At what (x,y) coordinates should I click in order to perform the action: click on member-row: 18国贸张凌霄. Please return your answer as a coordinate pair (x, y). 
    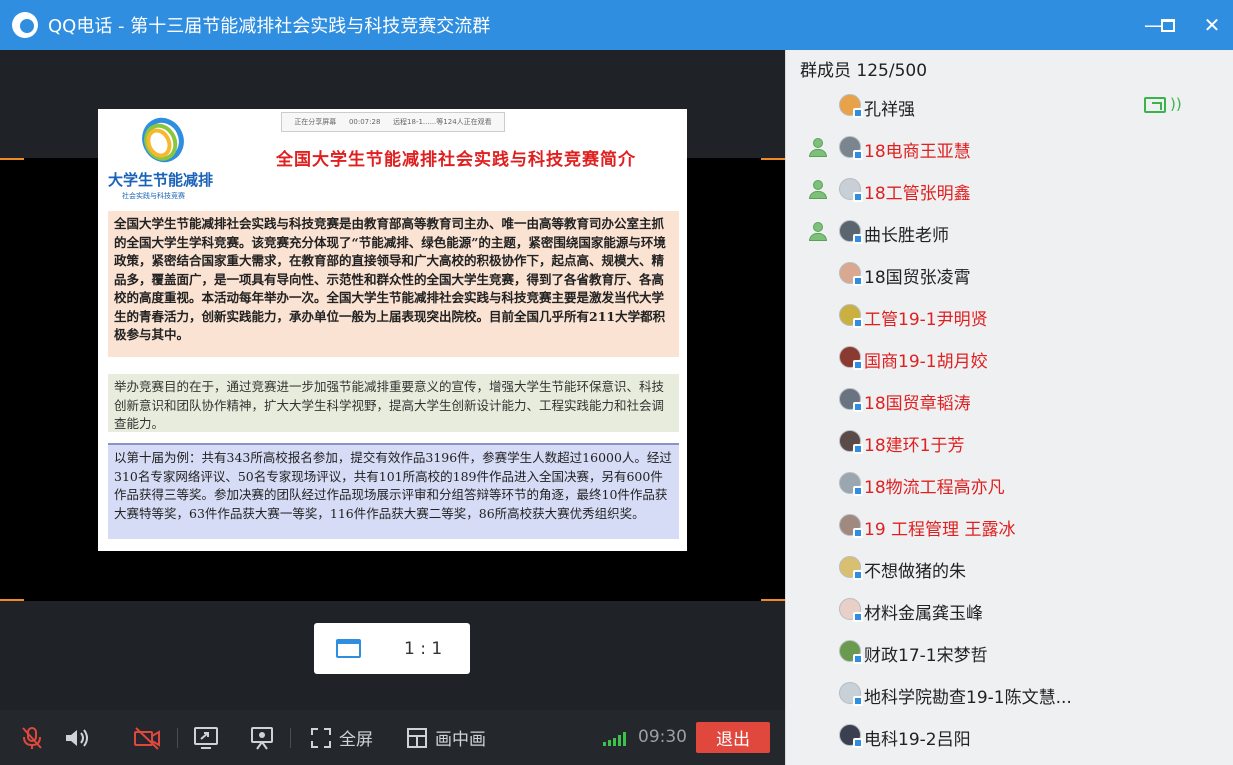
    Looking at the image, I should click on (1009, 274).